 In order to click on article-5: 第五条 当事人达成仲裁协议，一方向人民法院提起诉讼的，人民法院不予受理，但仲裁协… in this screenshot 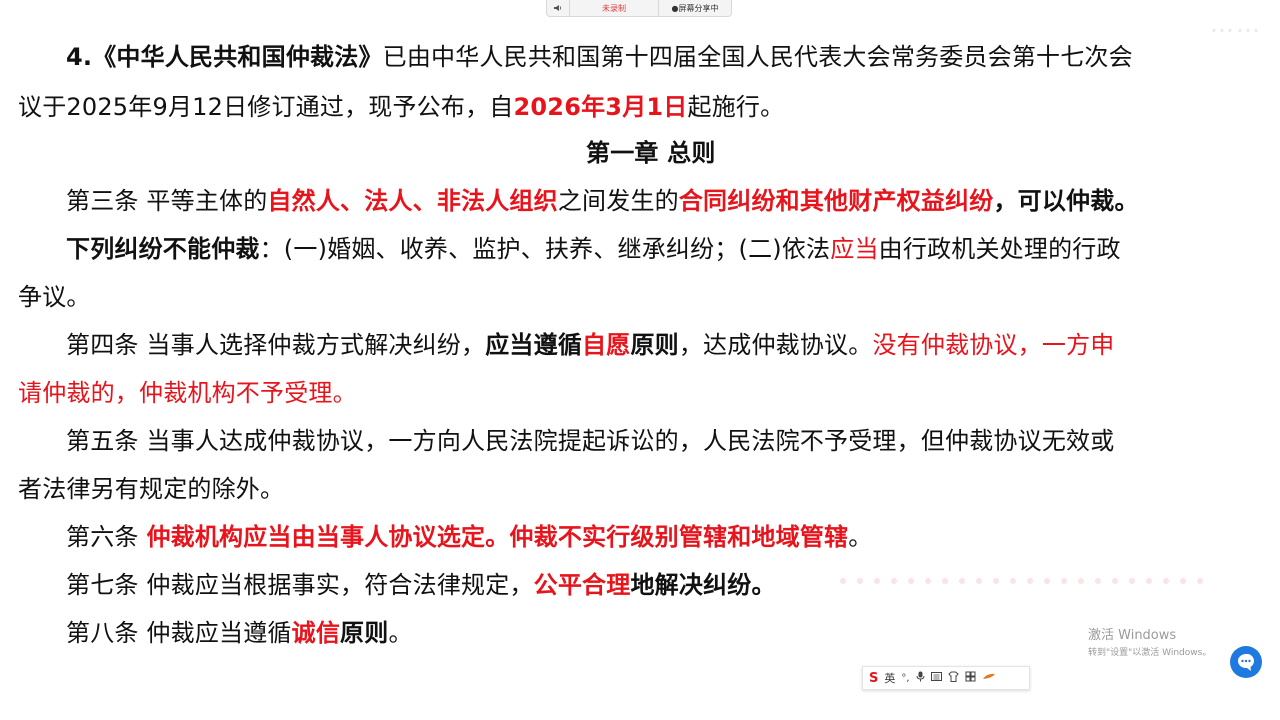, I will do `click(590, 441)`.